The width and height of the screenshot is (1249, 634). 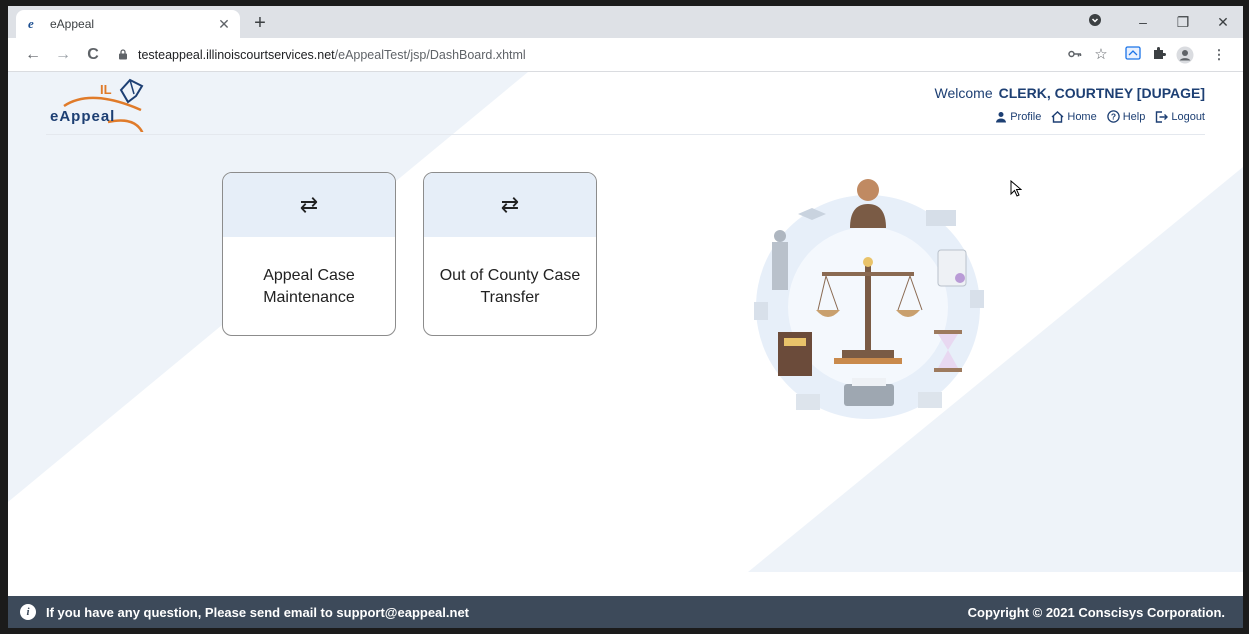 I want to click on forward-button: →, so click(x=63, y=55).